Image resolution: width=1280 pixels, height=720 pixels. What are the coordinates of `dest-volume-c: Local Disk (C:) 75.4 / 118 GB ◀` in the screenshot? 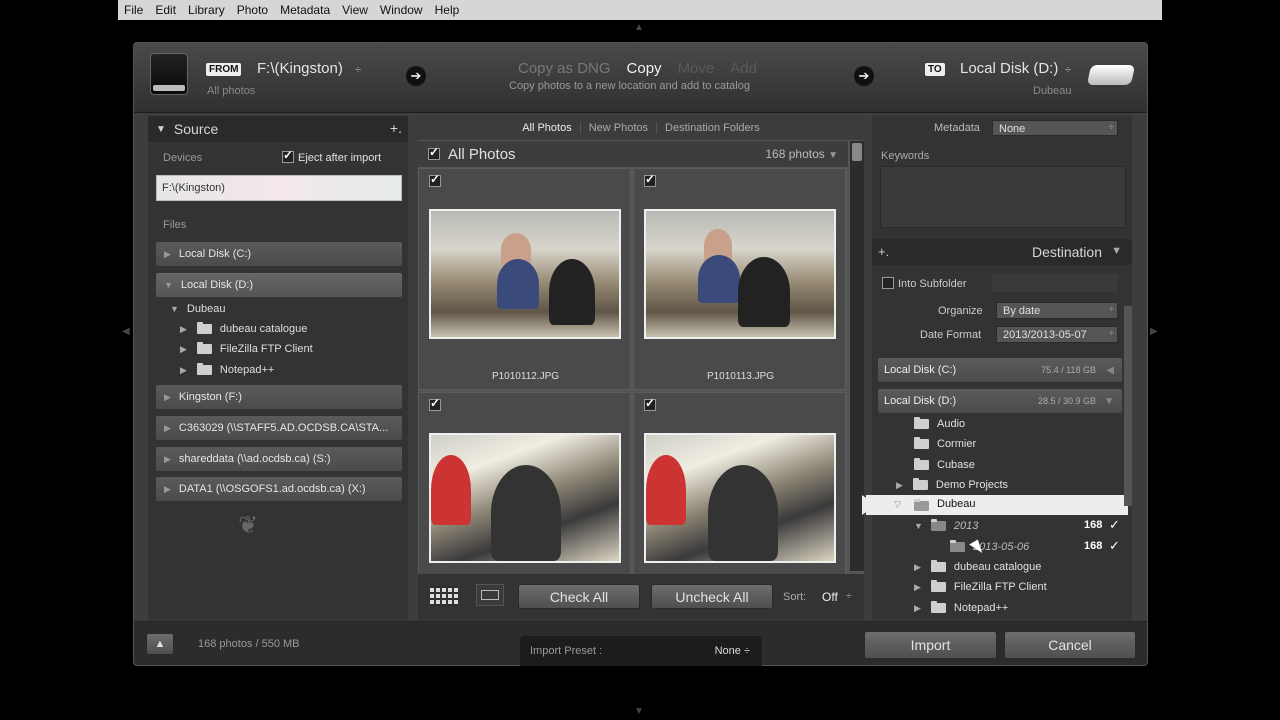 It's located at (1000, 370).